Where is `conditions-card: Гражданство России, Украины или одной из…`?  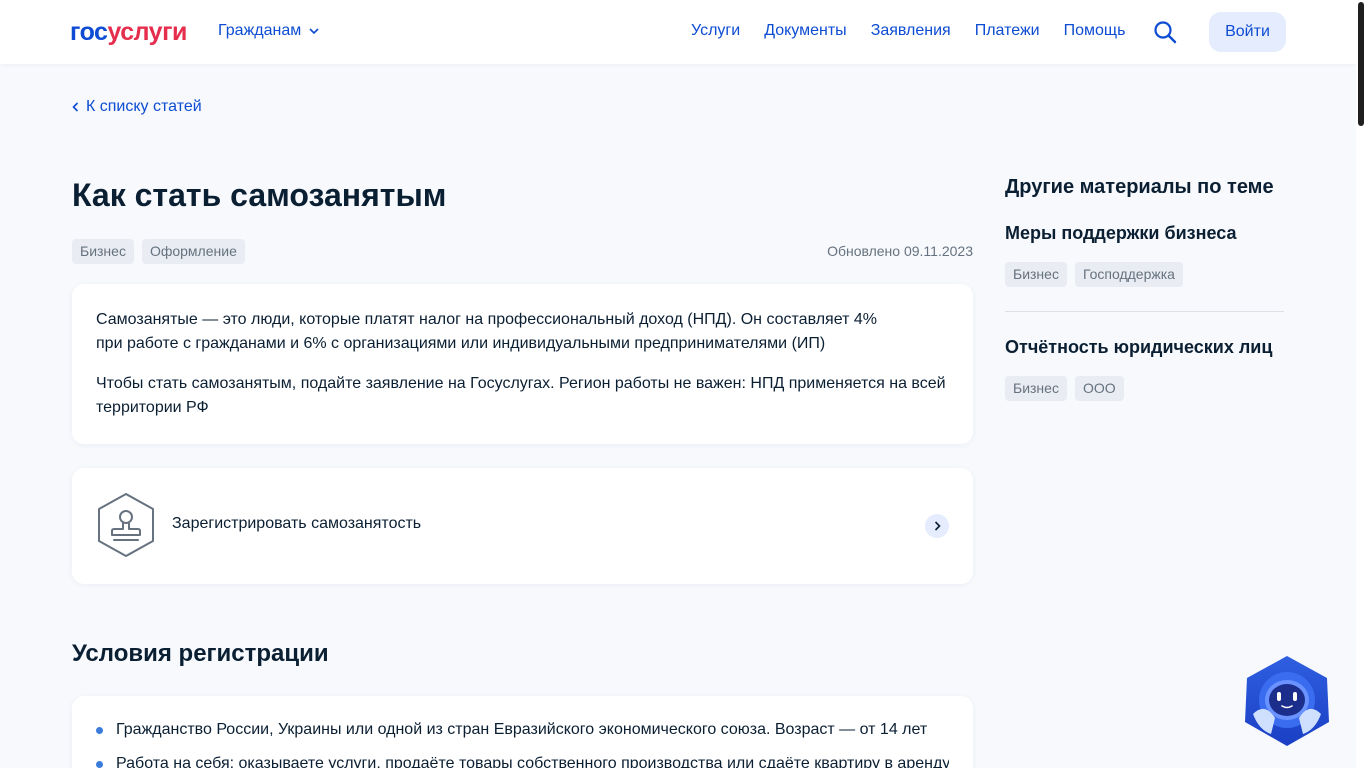 conditions-card: Гражданство России, Украины или одной из… is located at coordinates (522, 732).